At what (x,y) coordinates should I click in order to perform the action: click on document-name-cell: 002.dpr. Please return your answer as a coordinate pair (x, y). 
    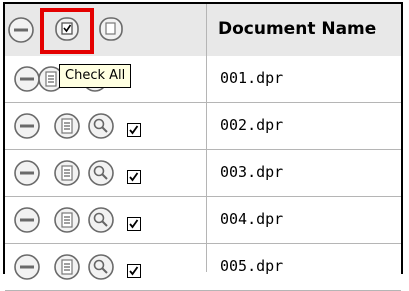
    Looking at the image, I should click on (251, 125).